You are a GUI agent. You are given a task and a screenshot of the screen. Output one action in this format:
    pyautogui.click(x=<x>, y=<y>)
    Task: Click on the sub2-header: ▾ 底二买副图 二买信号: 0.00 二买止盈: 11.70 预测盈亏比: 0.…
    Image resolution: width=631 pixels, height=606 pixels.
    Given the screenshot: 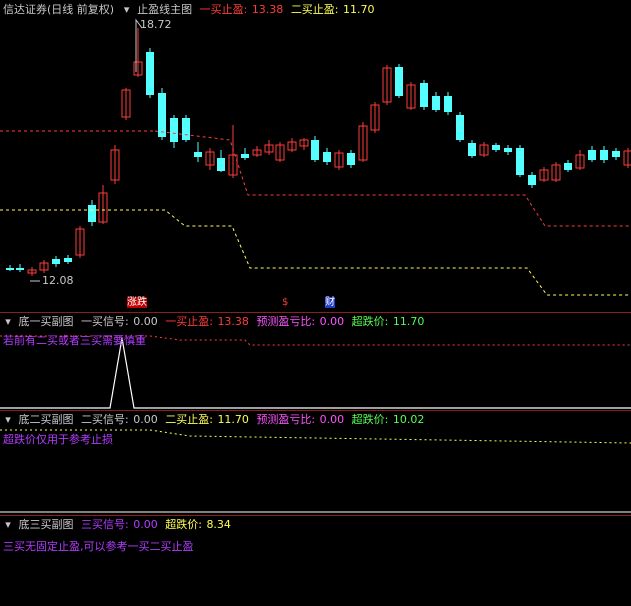 What is the action you would take?
    pyautogui.click(x=215, y=420)
    